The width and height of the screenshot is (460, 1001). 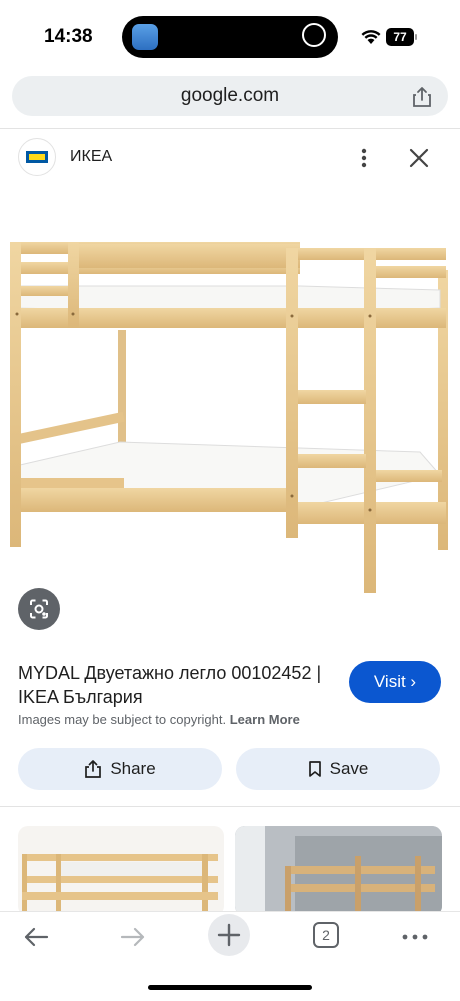 What do you see at coordinates (415, 937) in the screenshot?
I see `more-menu-icon` at bounding box center [415, 937].